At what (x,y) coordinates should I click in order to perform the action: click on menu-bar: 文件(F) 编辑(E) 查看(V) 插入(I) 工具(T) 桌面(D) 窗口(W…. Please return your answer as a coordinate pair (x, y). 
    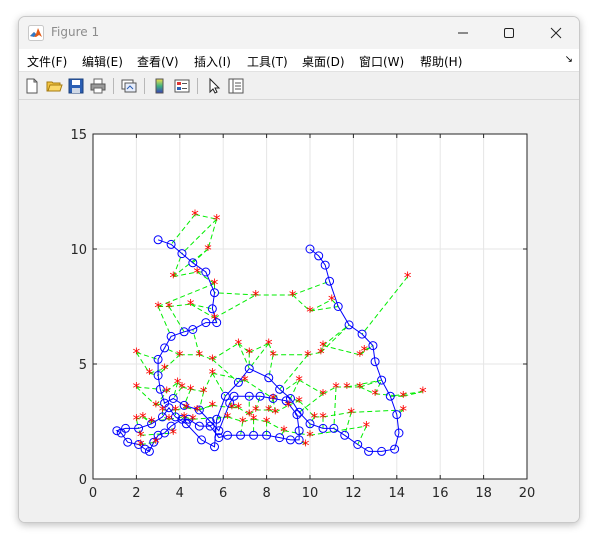
    Looking at the image, I should click on (299, 60).